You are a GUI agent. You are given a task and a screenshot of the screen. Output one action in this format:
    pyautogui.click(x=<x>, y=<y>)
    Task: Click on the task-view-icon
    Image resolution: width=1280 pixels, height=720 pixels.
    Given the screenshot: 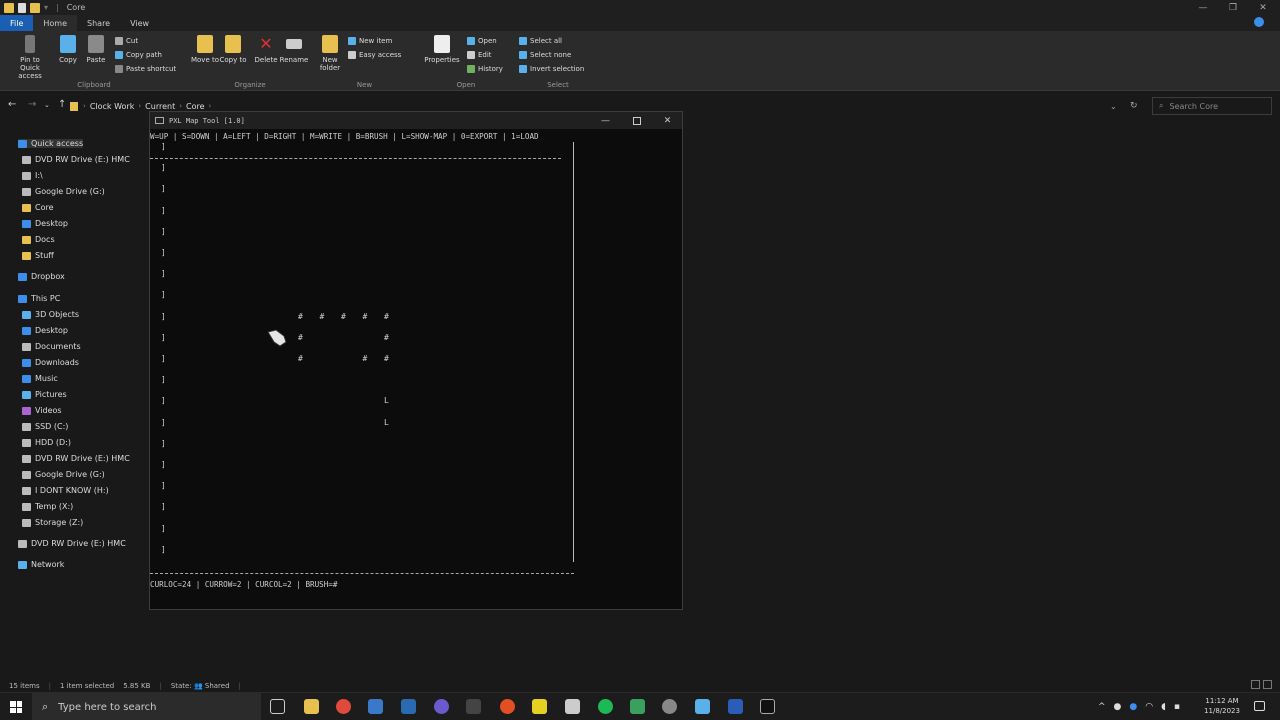 What is the action you would take?
    pyautogui.click(x=277, y=706)
    